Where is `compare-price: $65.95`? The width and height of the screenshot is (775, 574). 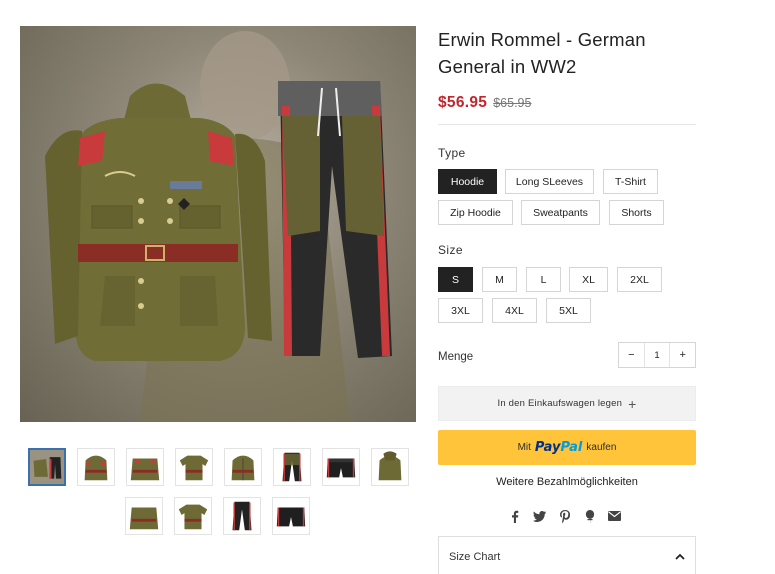
compare-price: $65.95 is located at coordinates (512, 103).